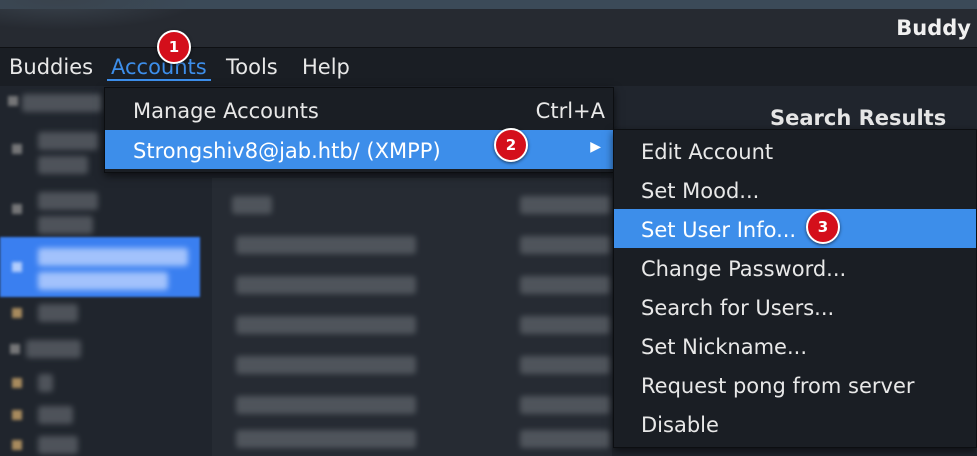 This screenshot has height=456, width=977. Describe the element at coordinates (488, 67) in the screenshot. I see `menu-bar: Buddies Accounts Tools Help` at that location.